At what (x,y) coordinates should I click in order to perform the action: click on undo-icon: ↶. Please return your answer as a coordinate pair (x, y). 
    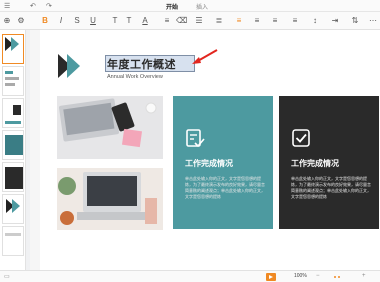
    Looking at the image, I should click on (33, 6).